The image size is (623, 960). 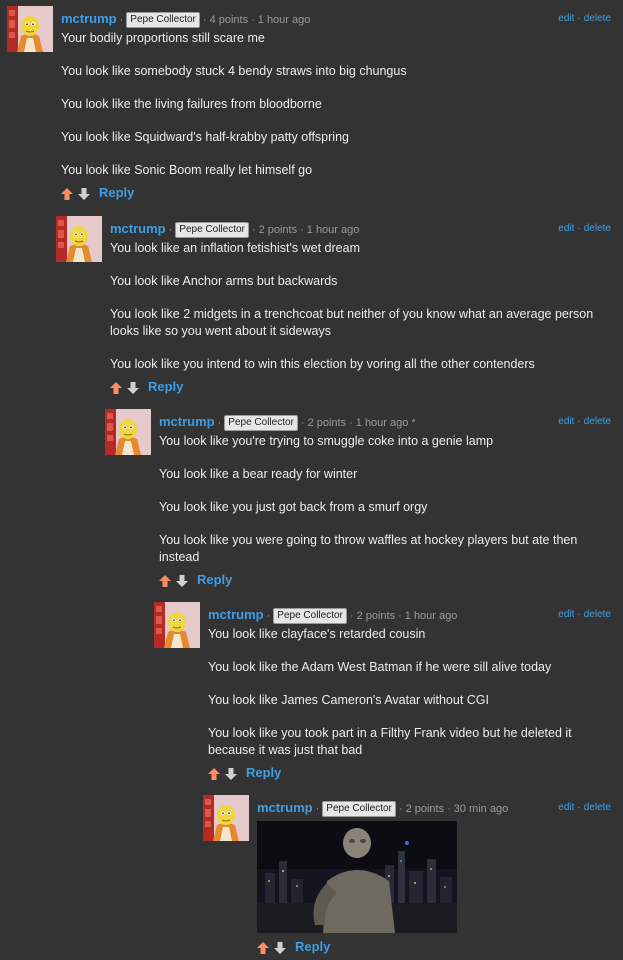 What do you see at coordinates (229, 20) in the screenshot?
I see `points: 4 points` at bounding box center [229, 20].